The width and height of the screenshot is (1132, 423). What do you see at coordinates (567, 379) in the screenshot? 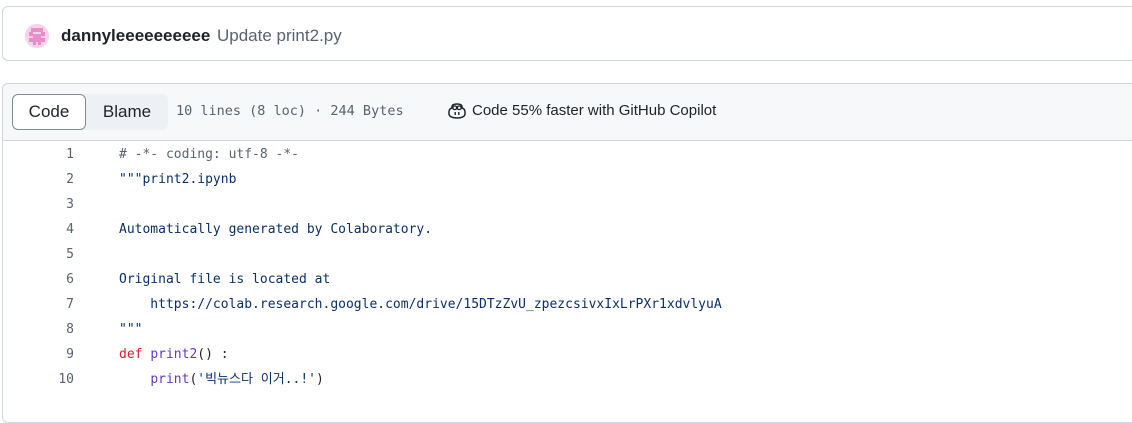
I see `code-line: 10 print('빅뉴스다 이거..!')` at bounding box center [567, 379].